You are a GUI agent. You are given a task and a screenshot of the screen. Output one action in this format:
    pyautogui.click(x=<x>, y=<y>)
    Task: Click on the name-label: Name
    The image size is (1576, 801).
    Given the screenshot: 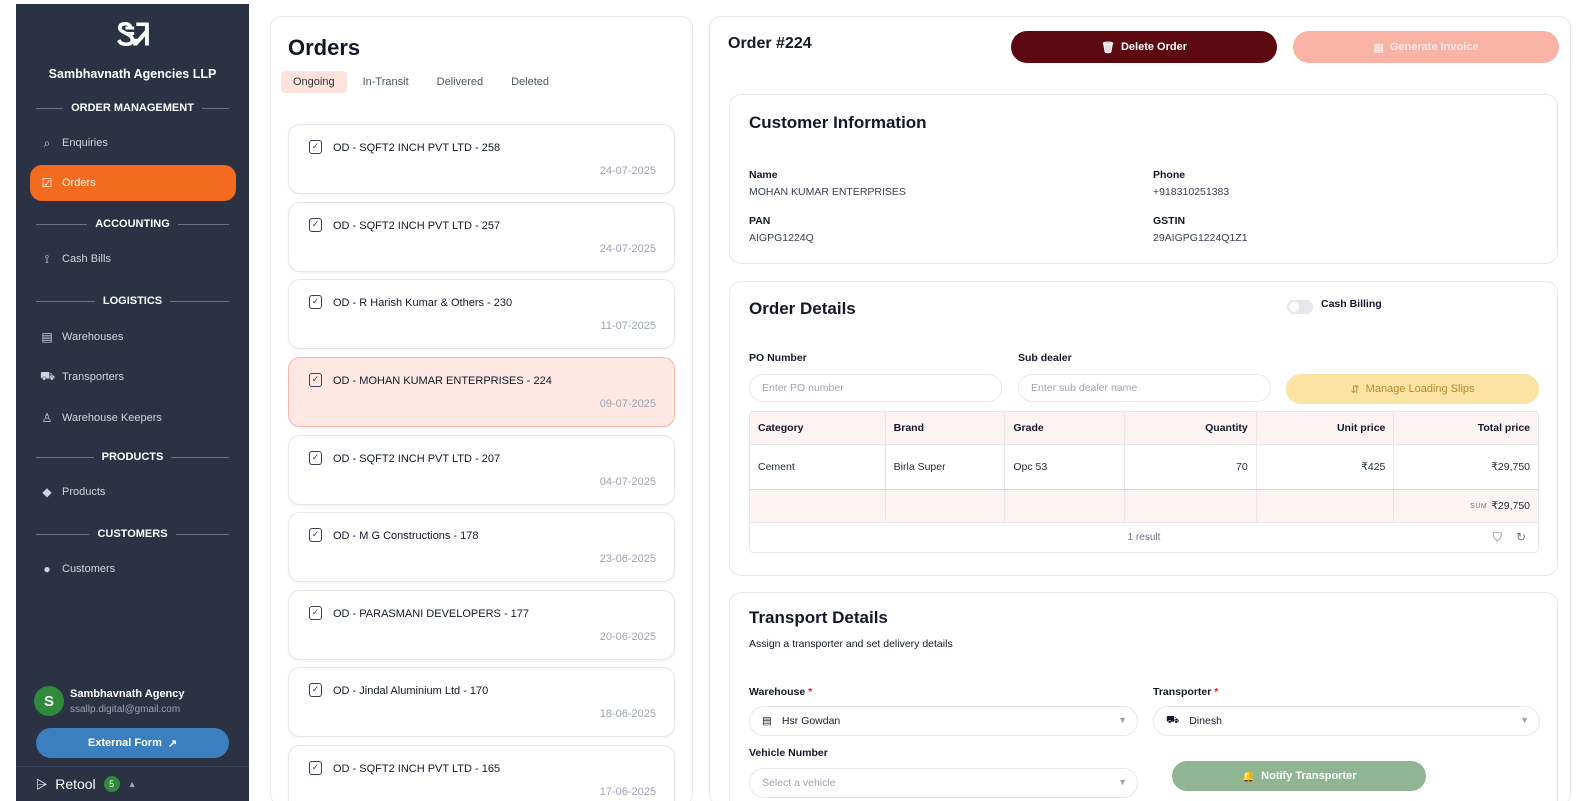 What is the action you would take?
    pyautogui.click(x=763, y=175)
    